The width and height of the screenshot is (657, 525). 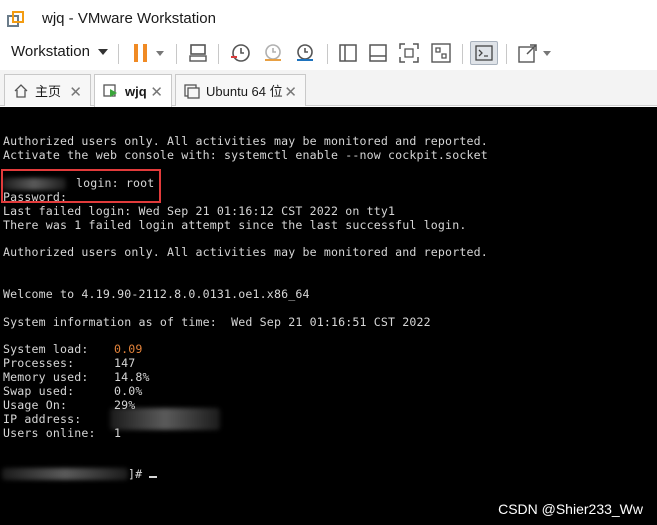 I want to click on stat-label: Memory used:, so click(x=46, y=377).